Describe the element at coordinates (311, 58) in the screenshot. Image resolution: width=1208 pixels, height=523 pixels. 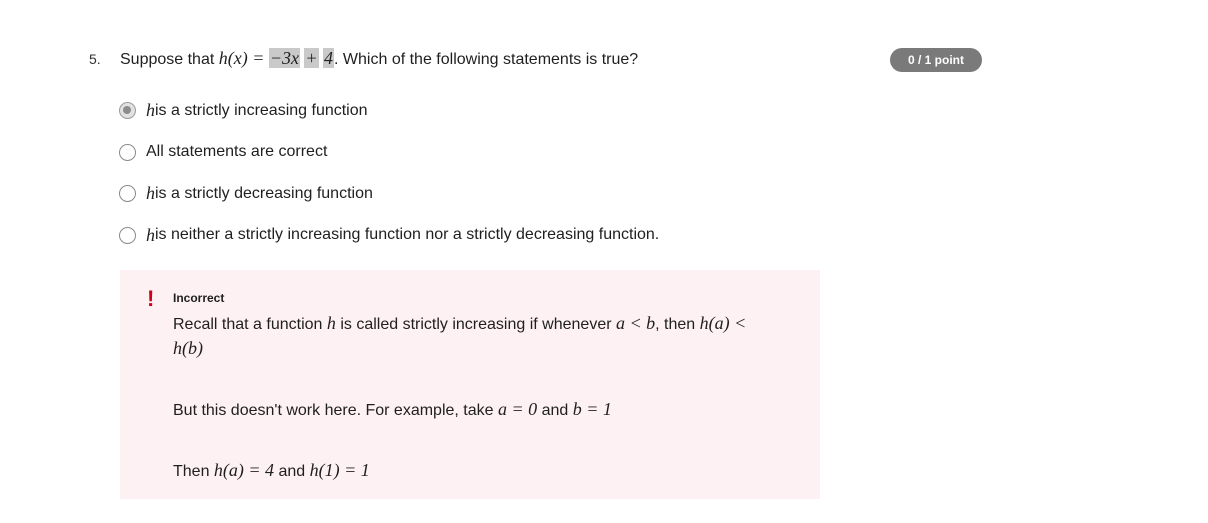
I see `highlighted-plus: +` at that location.